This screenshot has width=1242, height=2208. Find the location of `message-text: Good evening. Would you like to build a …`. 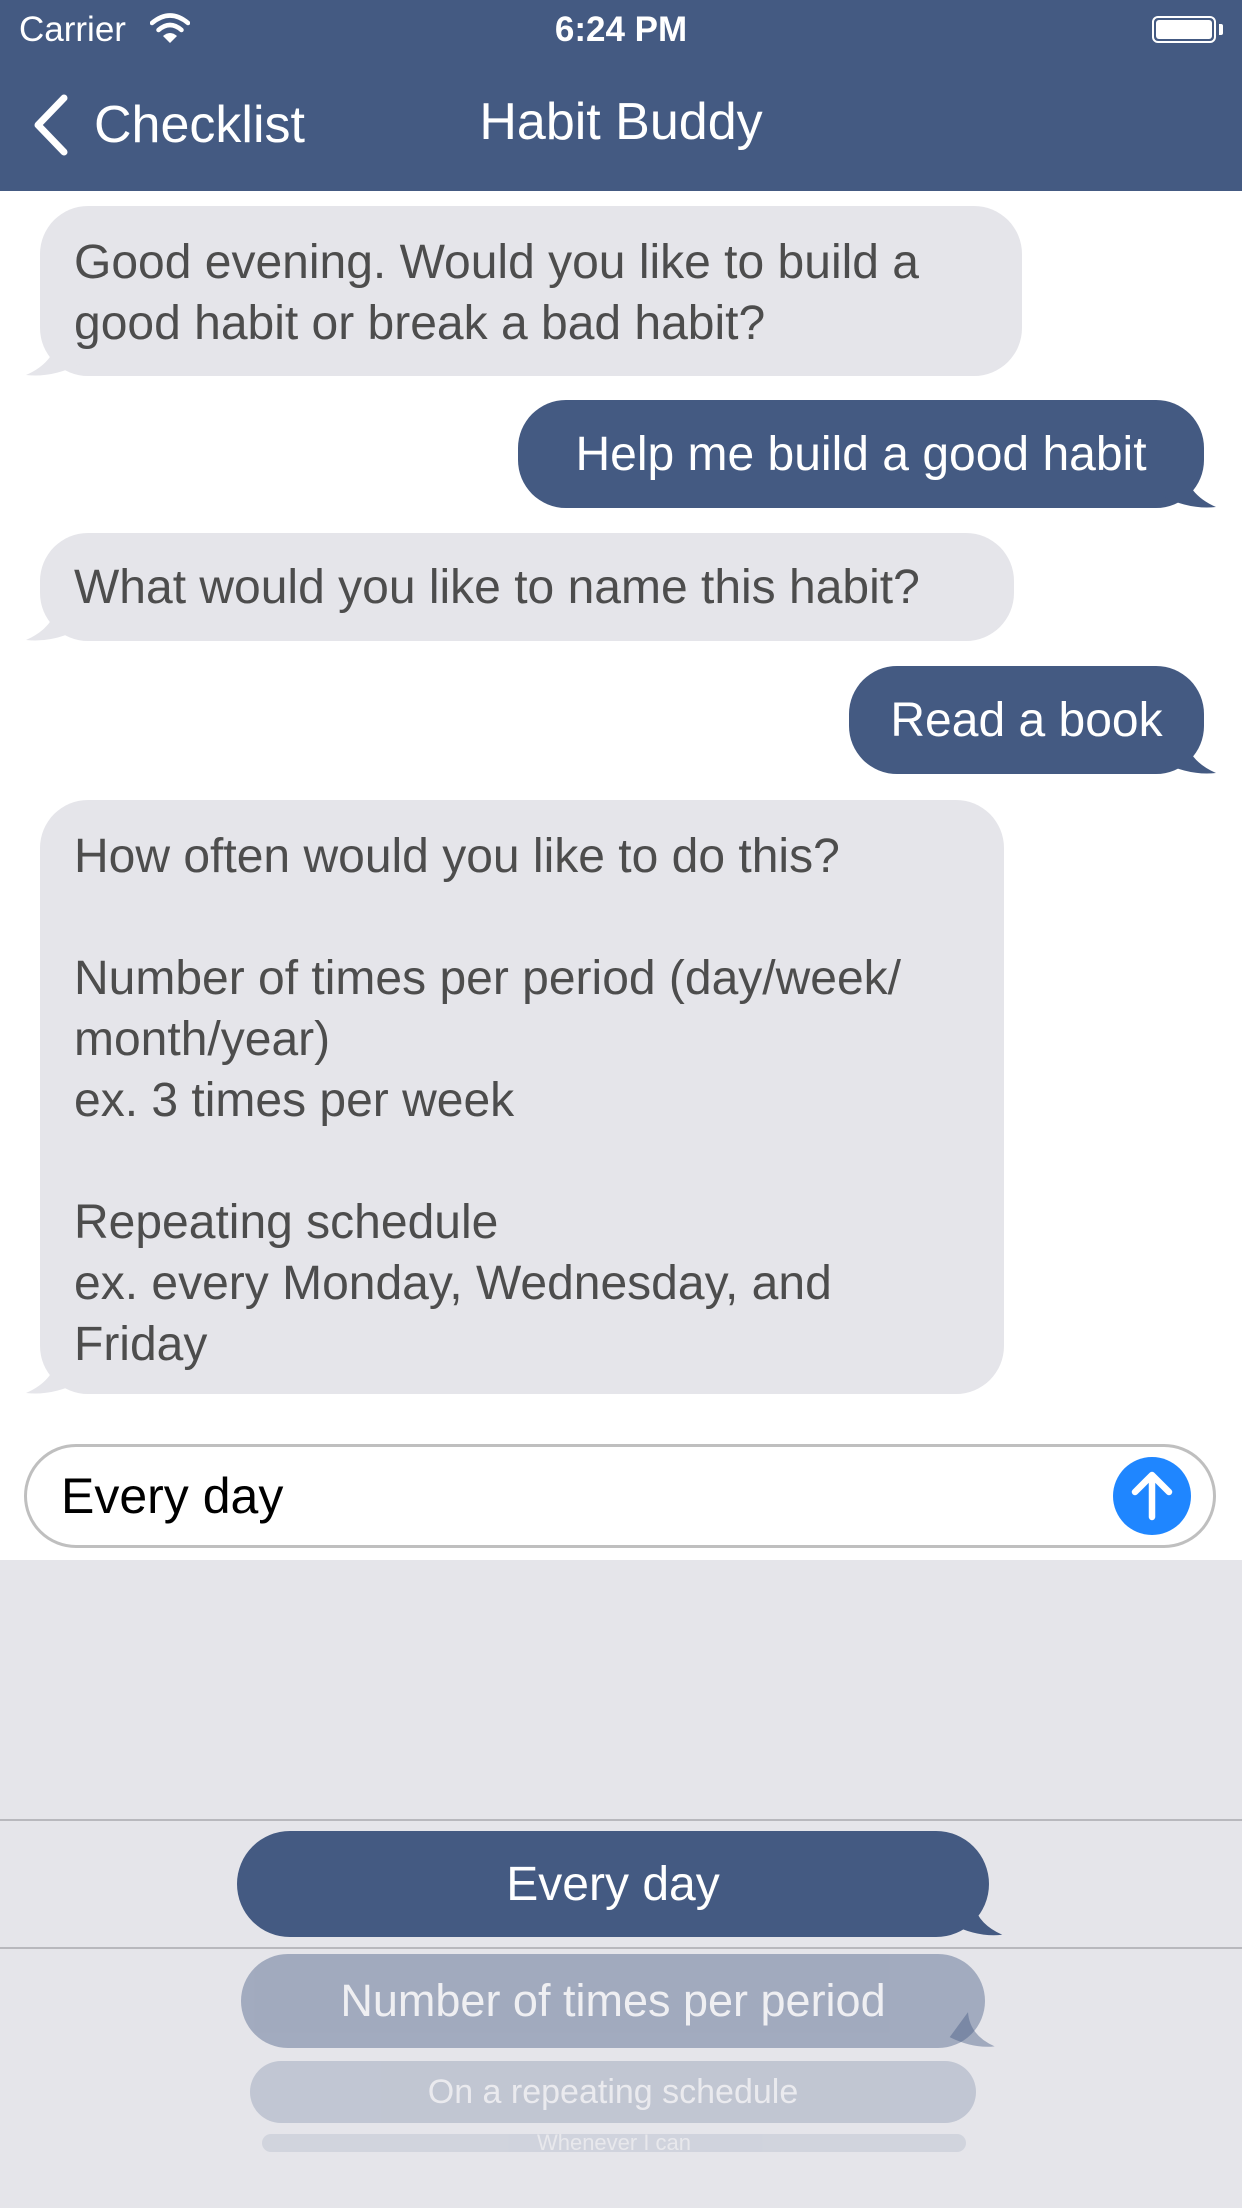

message-text: Good evening. Would you like to build a … is located at coordinates (496, 293).